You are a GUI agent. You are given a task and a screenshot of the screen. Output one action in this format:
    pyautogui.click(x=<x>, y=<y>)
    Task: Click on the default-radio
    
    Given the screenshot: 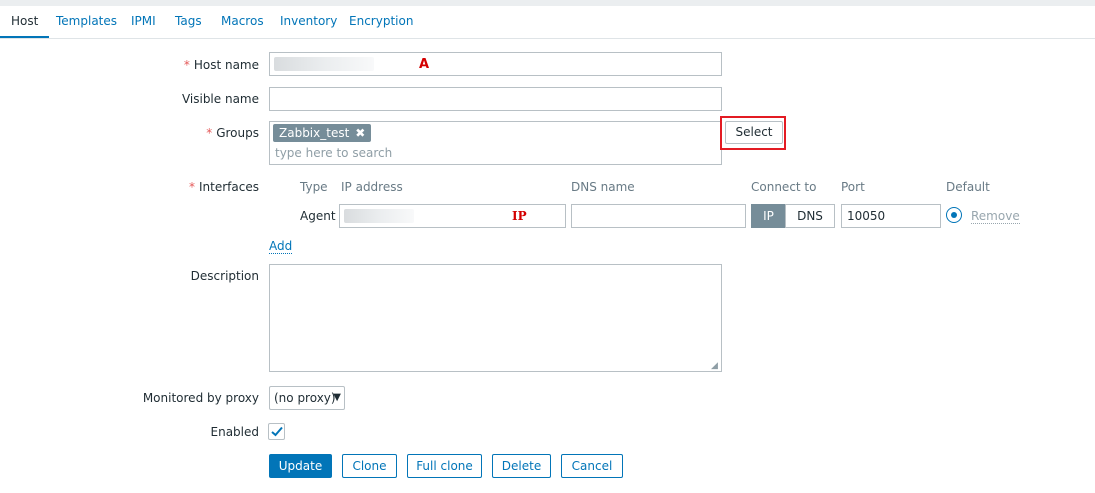 What is the action you would take?
    pyautogui.click(x=954, y=215)
    